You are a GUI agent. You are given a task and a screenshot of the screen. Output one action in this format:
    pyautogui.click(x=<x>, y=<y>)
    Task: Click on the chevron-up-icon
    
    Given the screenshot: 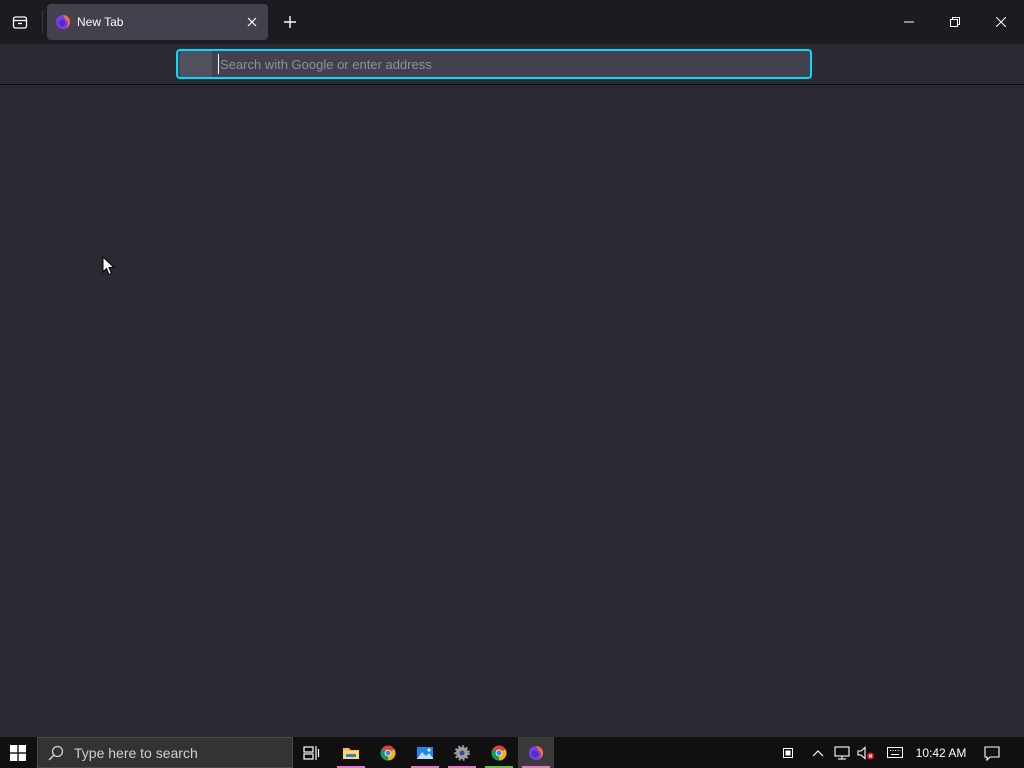 What is the action you would take?
    pyautogui.click(x=818, y=752)
    